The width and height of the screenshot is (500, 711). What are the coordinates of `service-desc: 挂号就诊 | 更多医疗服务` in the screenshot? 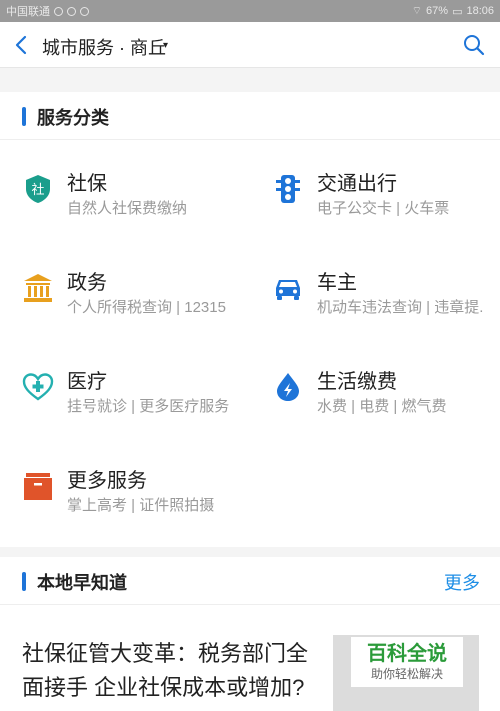 It's located at (148, 406).